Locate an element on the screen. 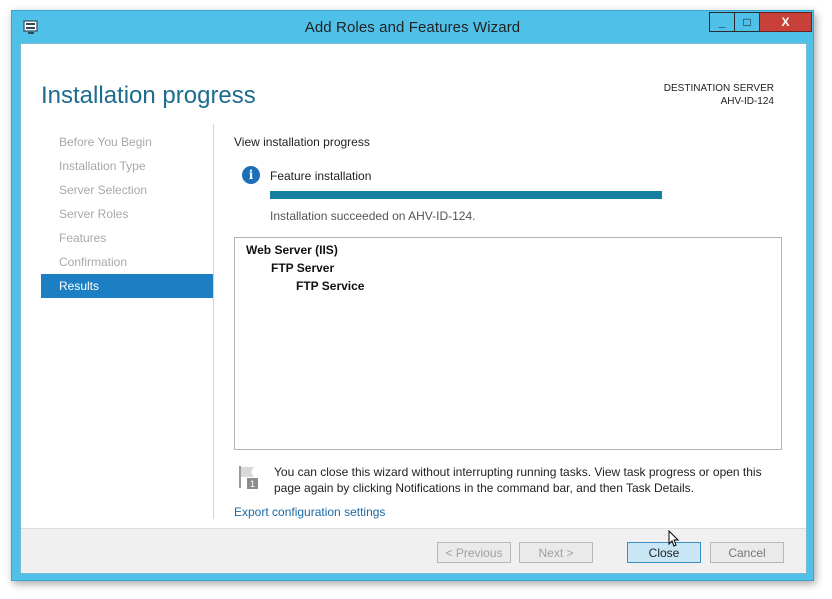 The image size is (832, 599). previous-button: < Previous is located at coordinates (474, 552).